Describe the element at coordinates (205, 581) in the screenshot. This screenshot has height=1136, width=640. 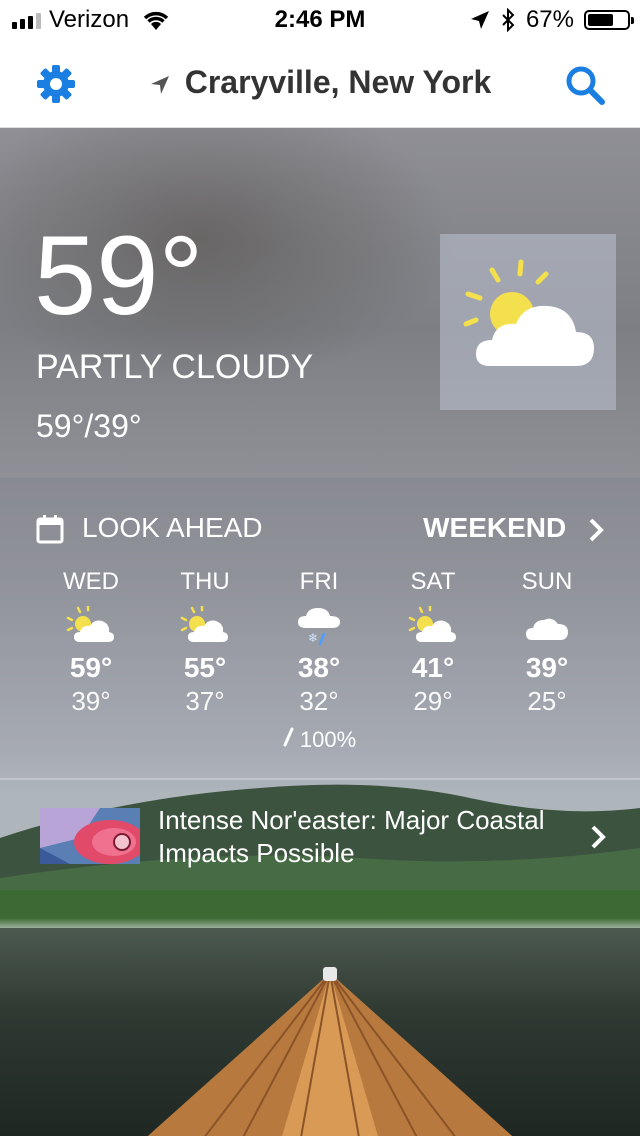
I see `day-name: THU` at that location.